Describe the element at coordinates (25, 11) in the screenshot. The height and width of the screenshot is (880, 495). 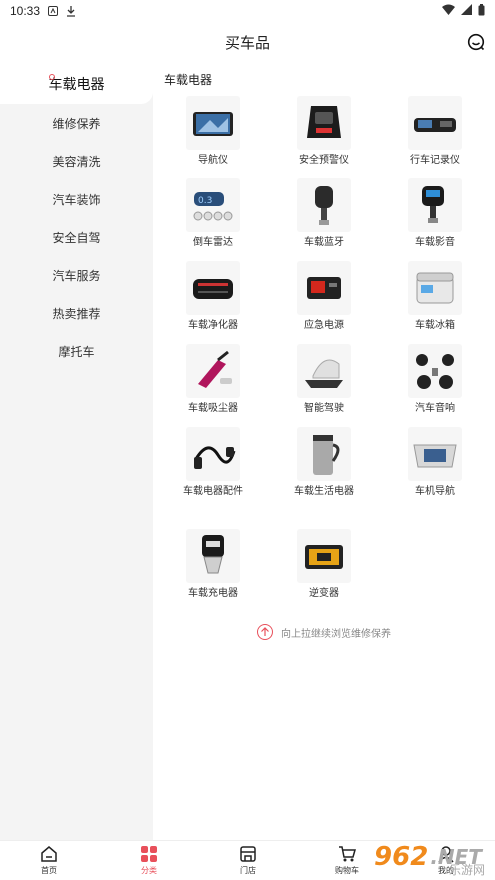
I see `status-time: 10:33` at that location.